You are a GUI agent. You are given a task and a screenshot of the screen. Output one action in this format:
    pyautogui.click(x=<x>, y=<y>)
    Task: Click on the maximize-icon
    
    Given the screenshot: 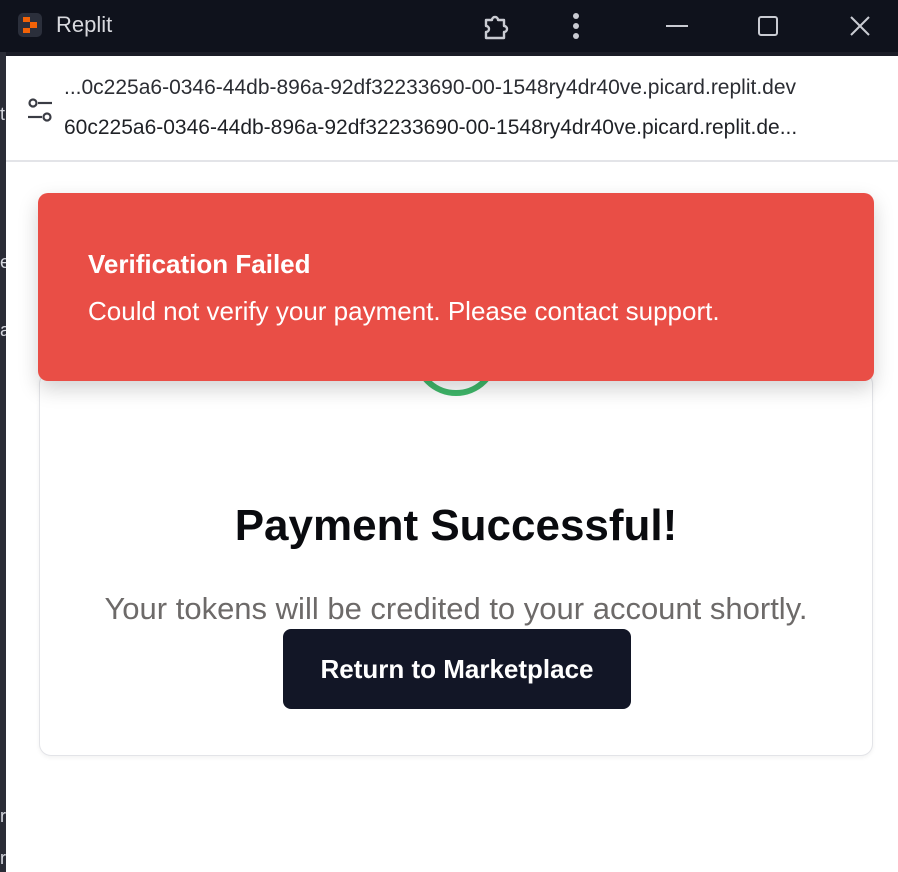 What is the action you would take?
    pyautogui.click(x=768, y=26)
    